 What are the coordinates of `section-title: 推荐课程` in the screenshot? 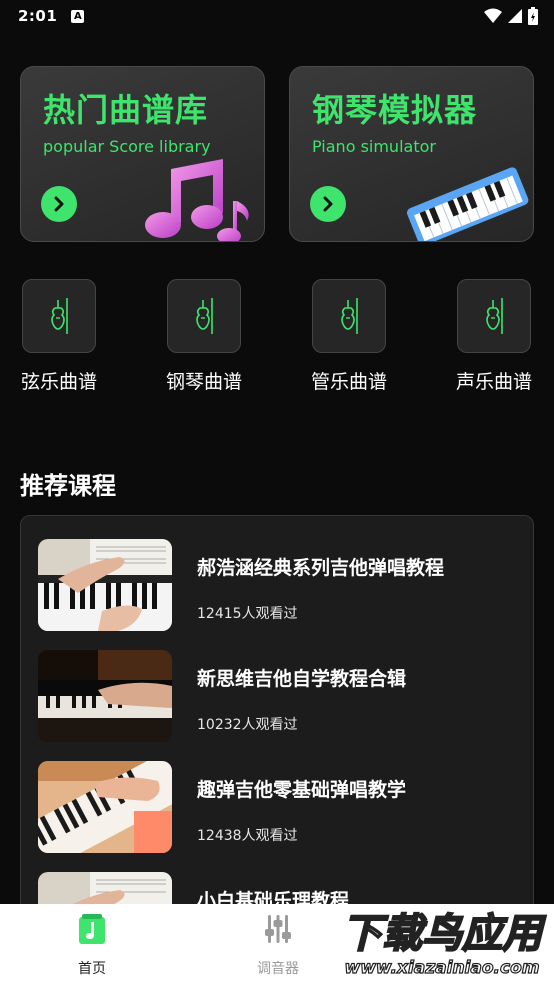 It's located at (68, 486).